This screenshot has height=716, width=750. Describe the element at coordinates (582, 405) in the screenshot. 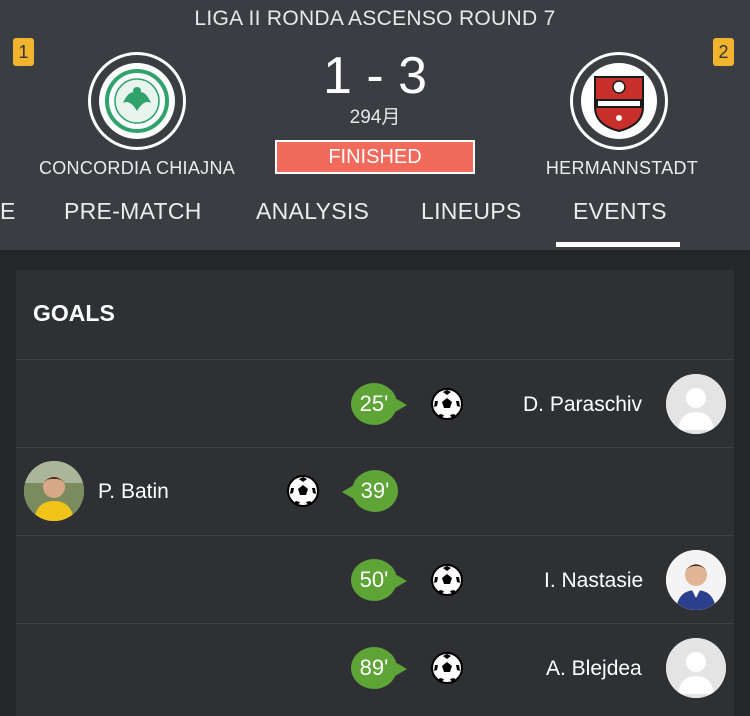

I see `goal-scorer-name: D. Paraschiv` at that location.